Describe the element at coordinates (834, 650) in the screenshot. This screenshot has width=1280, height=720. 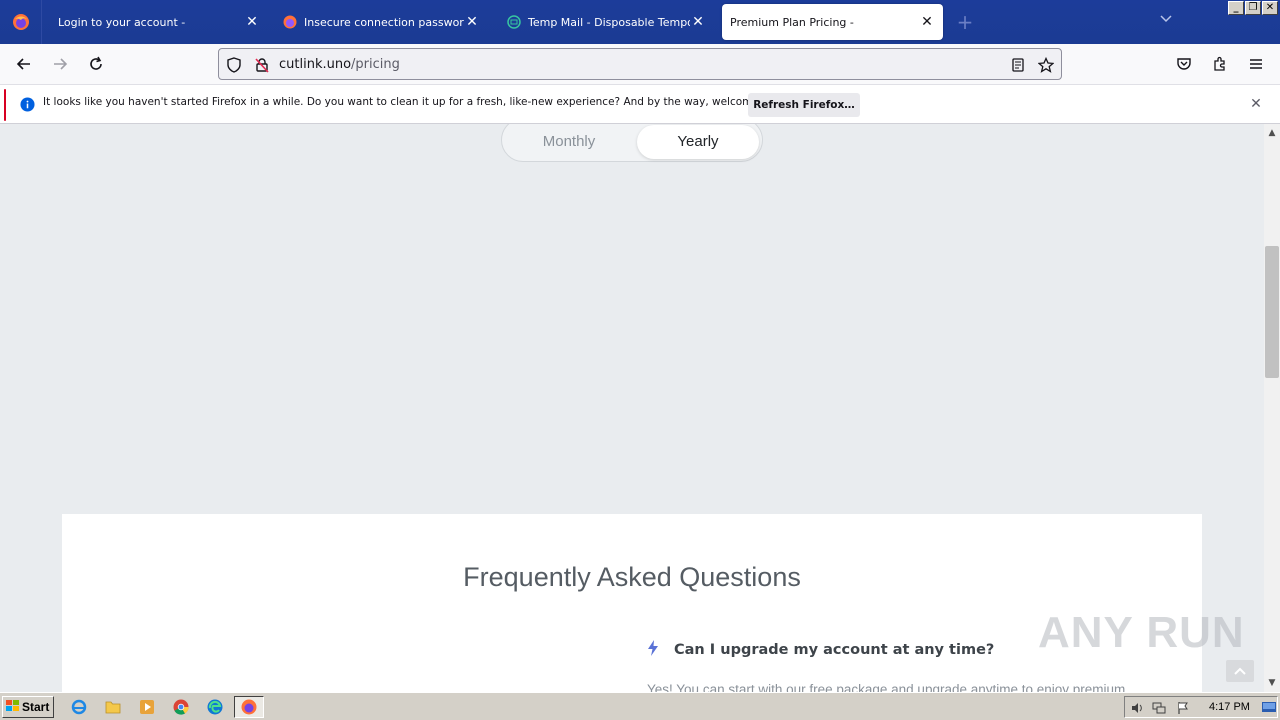
I see `faq-question: Can I upgrade my account at any time?` at that location.